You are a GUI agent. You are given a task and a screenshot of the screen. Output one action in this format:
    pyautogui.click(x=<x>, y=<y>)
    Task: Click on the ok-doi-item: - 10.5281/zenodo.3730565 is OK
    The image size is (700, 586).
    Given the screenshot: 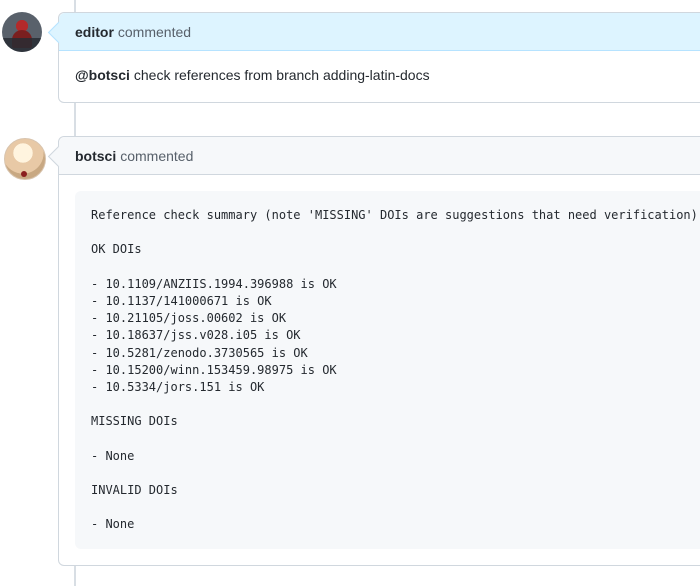 What is the action you would take?
    pyautogui.click(x=199, y=352)
    